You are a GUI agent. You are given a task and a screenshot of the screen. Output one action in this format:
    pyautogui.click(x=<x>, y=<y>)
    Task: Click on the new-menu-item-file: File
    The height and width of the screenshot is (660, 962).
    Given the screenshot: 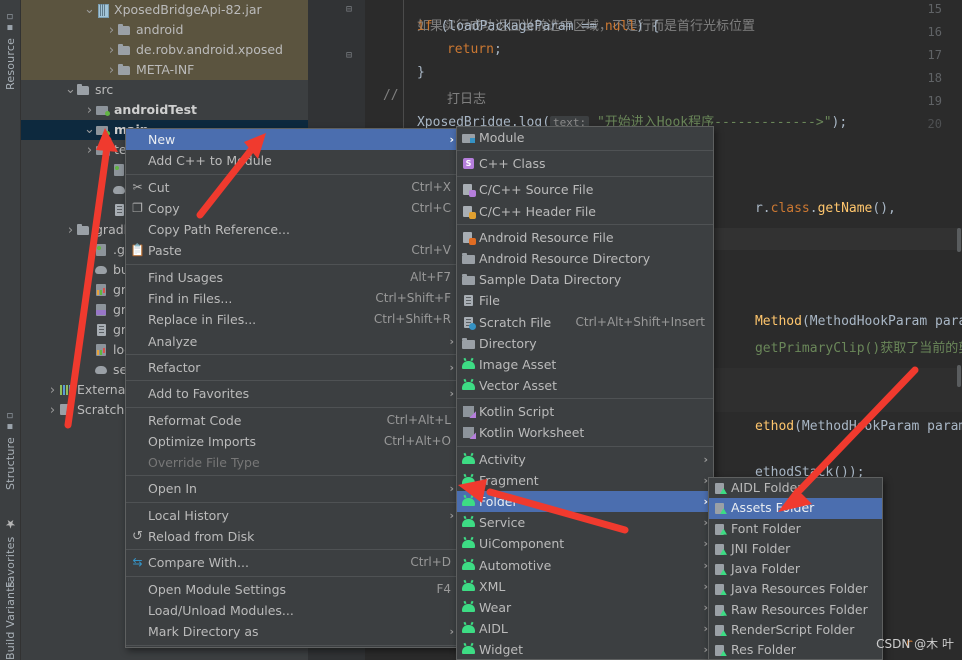 What is the action you would take?
    pyautogui.click(x=585, y=300)
    